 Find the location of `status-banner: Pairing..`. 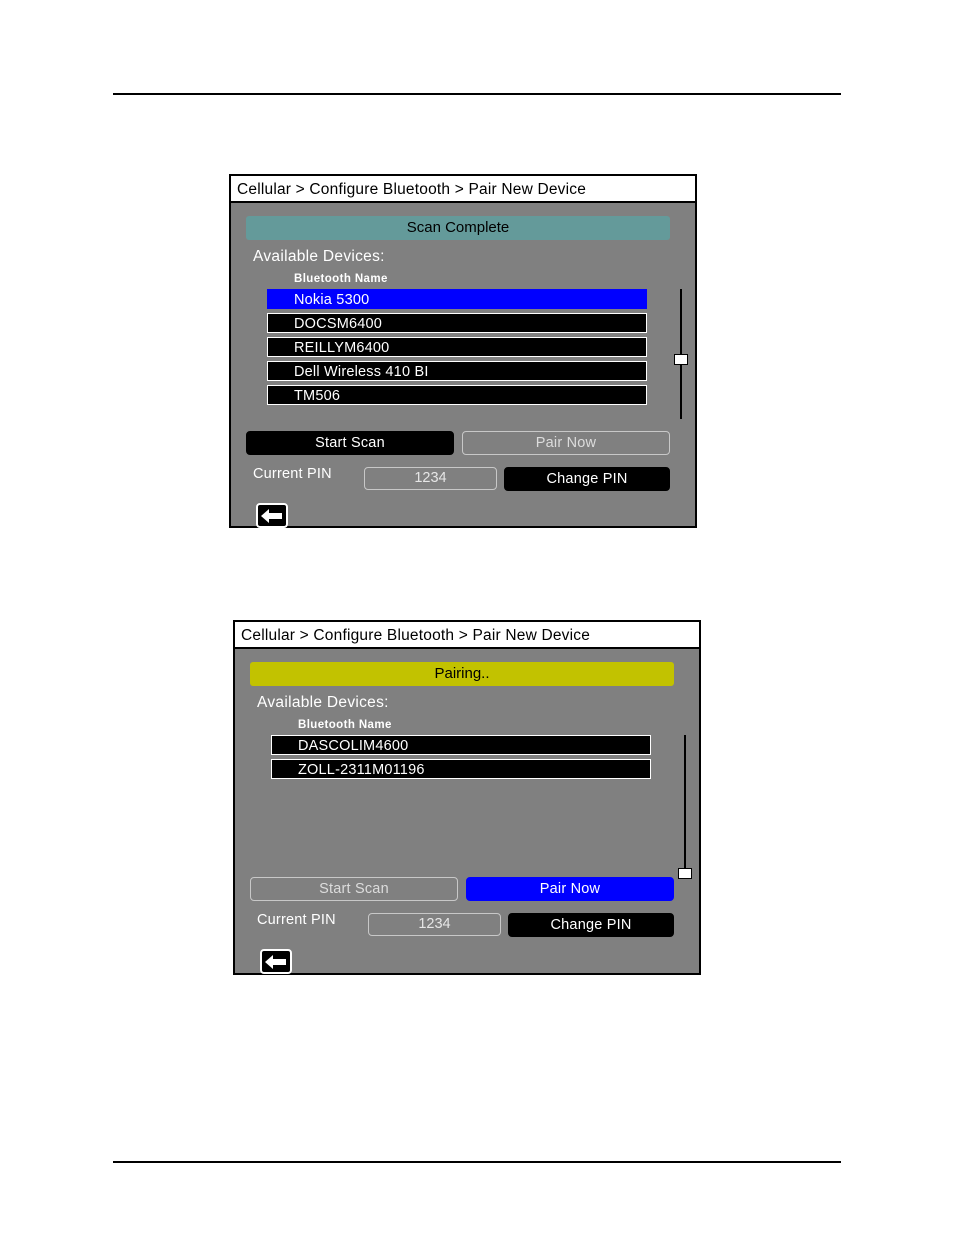

status-banner: Pairing.. is located at coordinates (462, 674).